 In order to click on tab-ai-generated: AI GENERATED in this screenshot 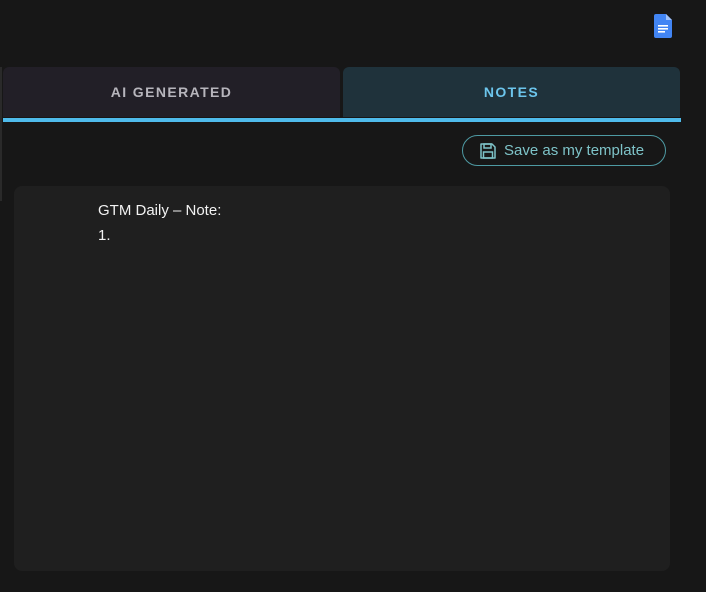, I will do `click(171, 92)`.